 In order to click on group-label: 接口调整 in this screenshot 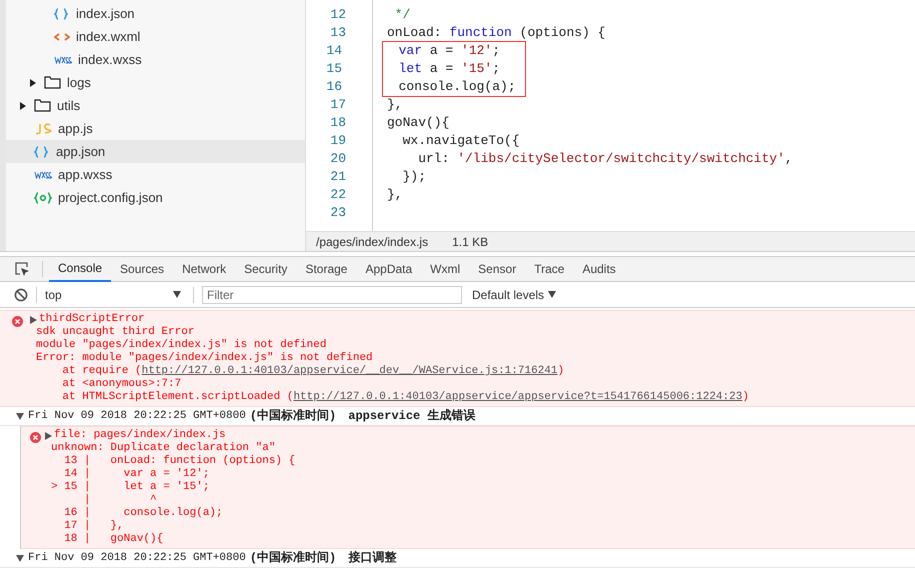, I will do `click(372, 558)`.